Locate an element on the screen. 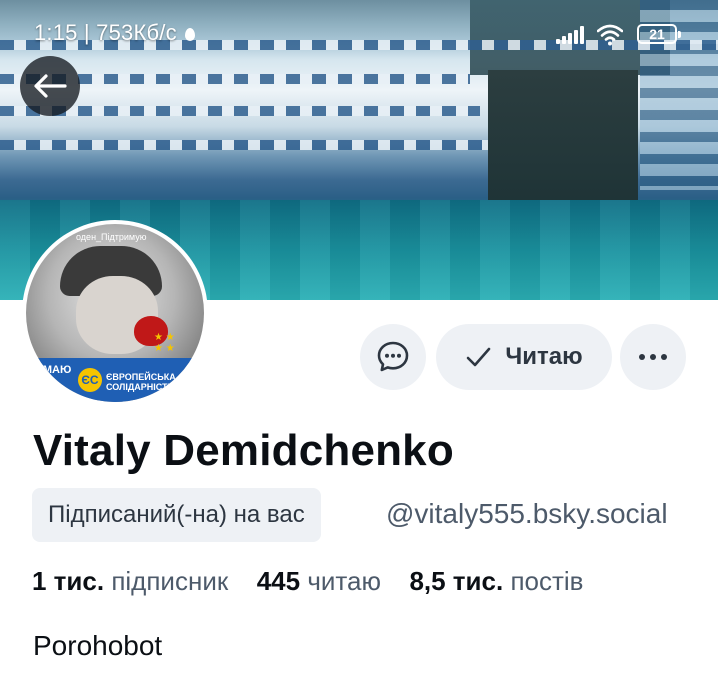 This screenshot has height=686, width=718. more-options-button is located at coordinates (653, 357).